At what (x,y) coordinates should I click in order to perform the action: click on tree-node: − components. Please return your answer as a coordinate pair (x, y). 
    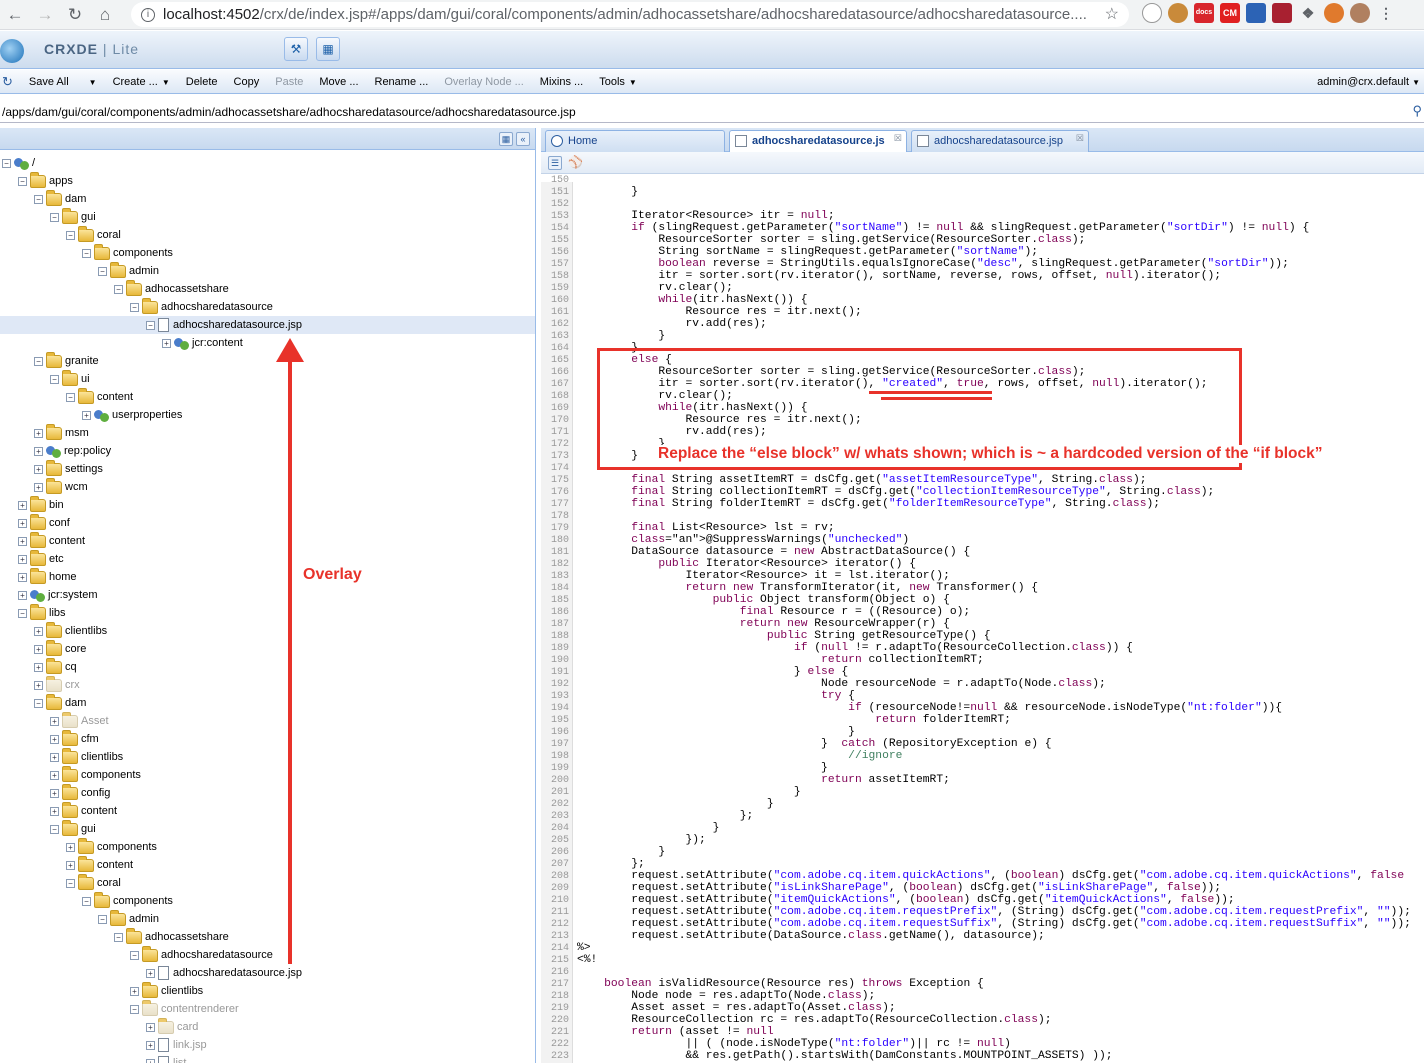
    Looking at the image, I should click on (267, 252).